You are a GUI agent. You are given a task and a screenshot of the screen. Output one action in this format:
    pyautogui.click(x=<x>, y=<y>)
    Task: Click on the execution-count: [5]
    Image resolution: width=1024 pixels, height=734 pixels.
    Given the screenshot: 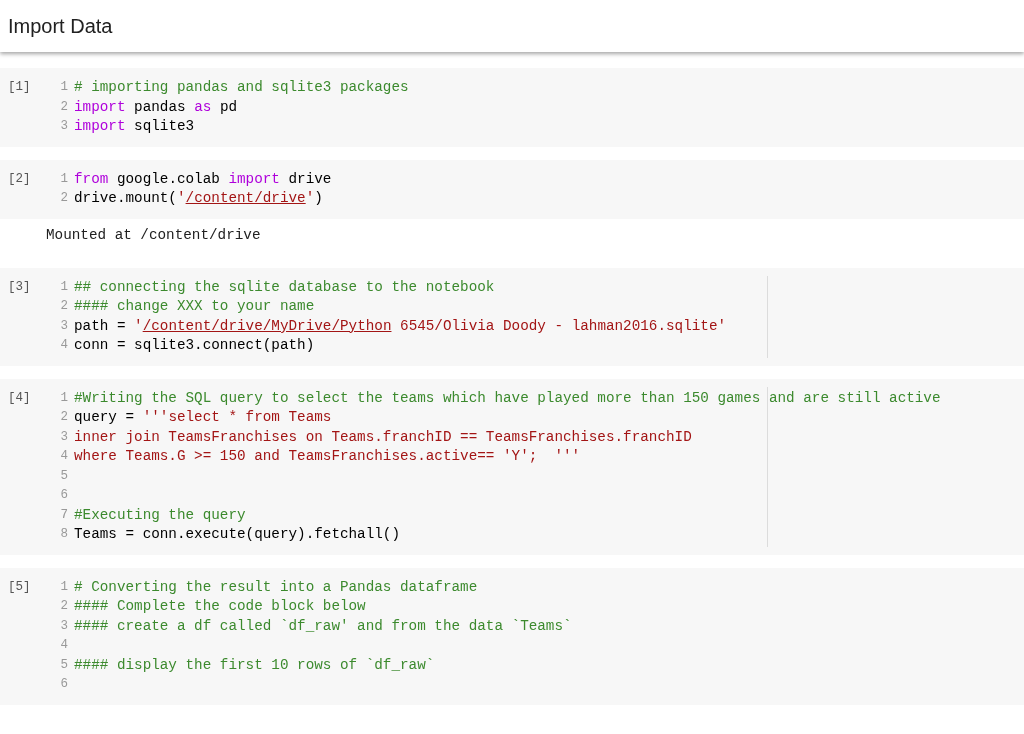 What is the action you would take?
    pyautogui.click(x=19, y=587)
    